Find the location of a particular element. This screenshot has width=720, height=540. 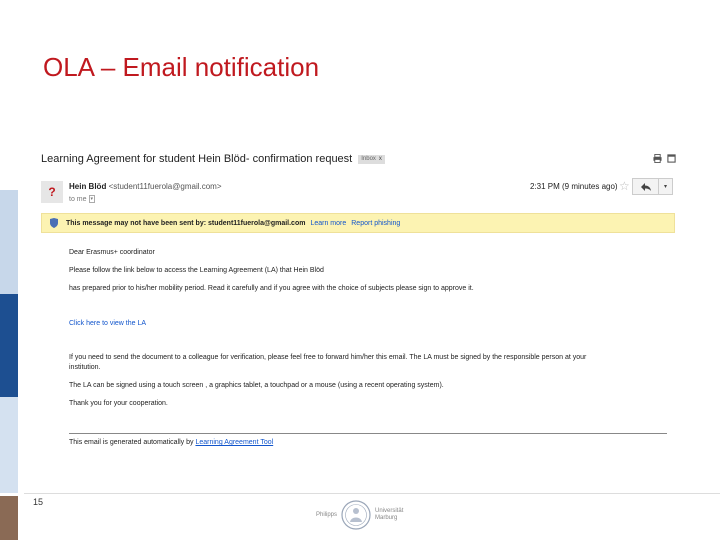

reply-button is located at coordinates (645, 186).